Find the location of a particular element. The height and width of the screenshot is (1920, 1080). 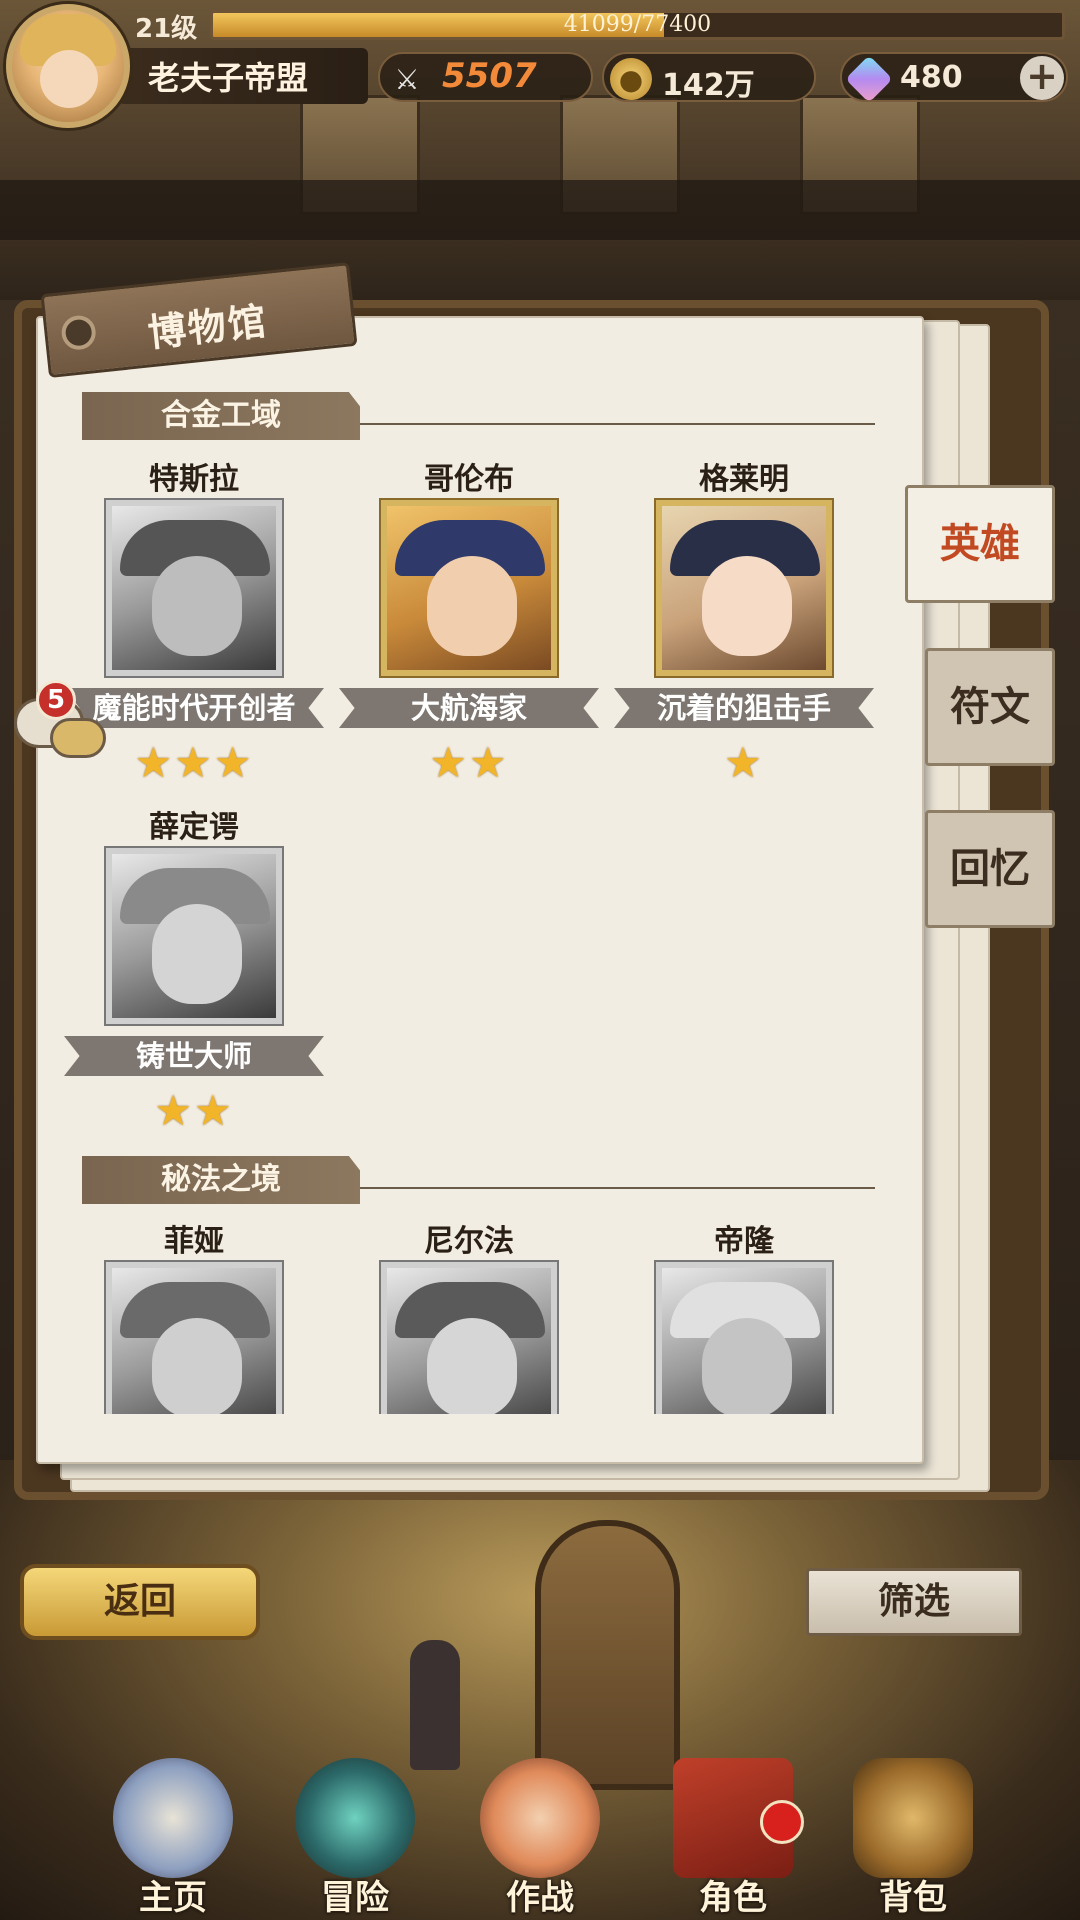

power-value: 5507 is located at coordinates (489, 76).